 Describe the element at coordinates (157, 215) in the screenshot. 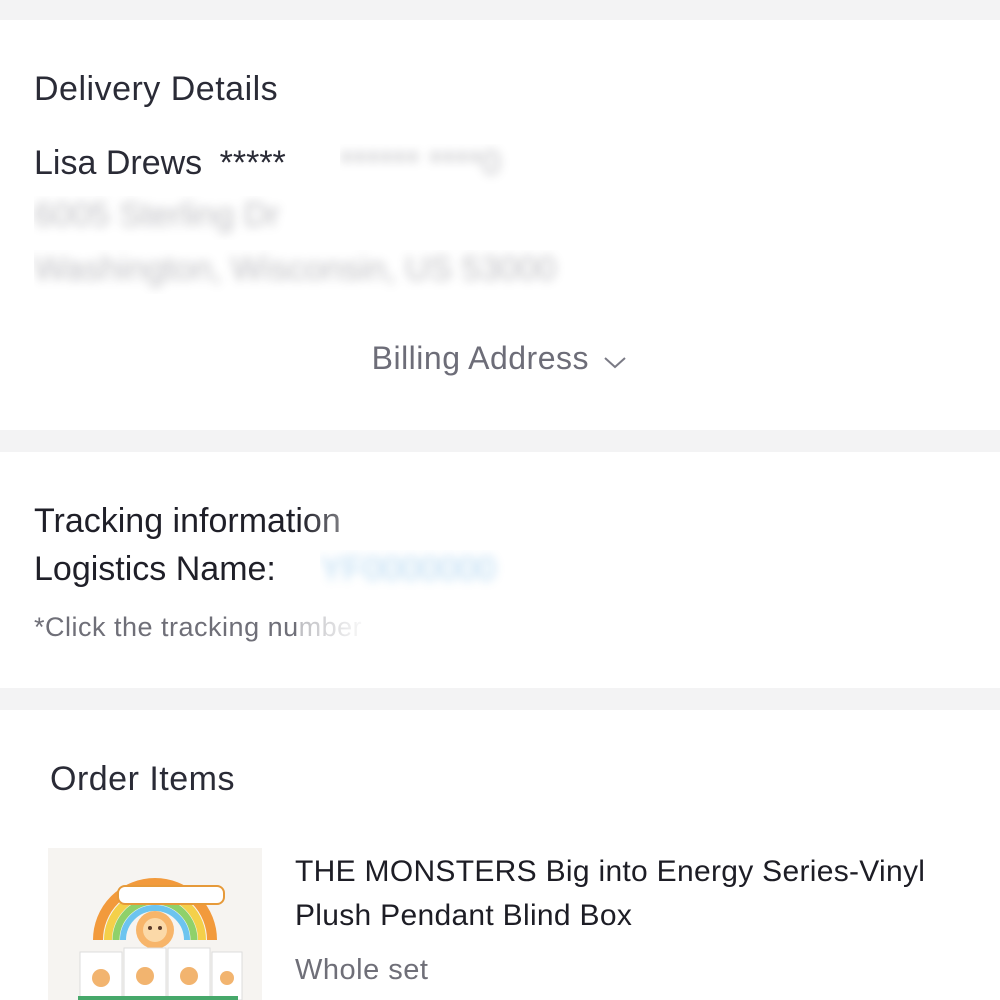

I see `address-line-1-text: 6005 Sterling Dr` at that location.